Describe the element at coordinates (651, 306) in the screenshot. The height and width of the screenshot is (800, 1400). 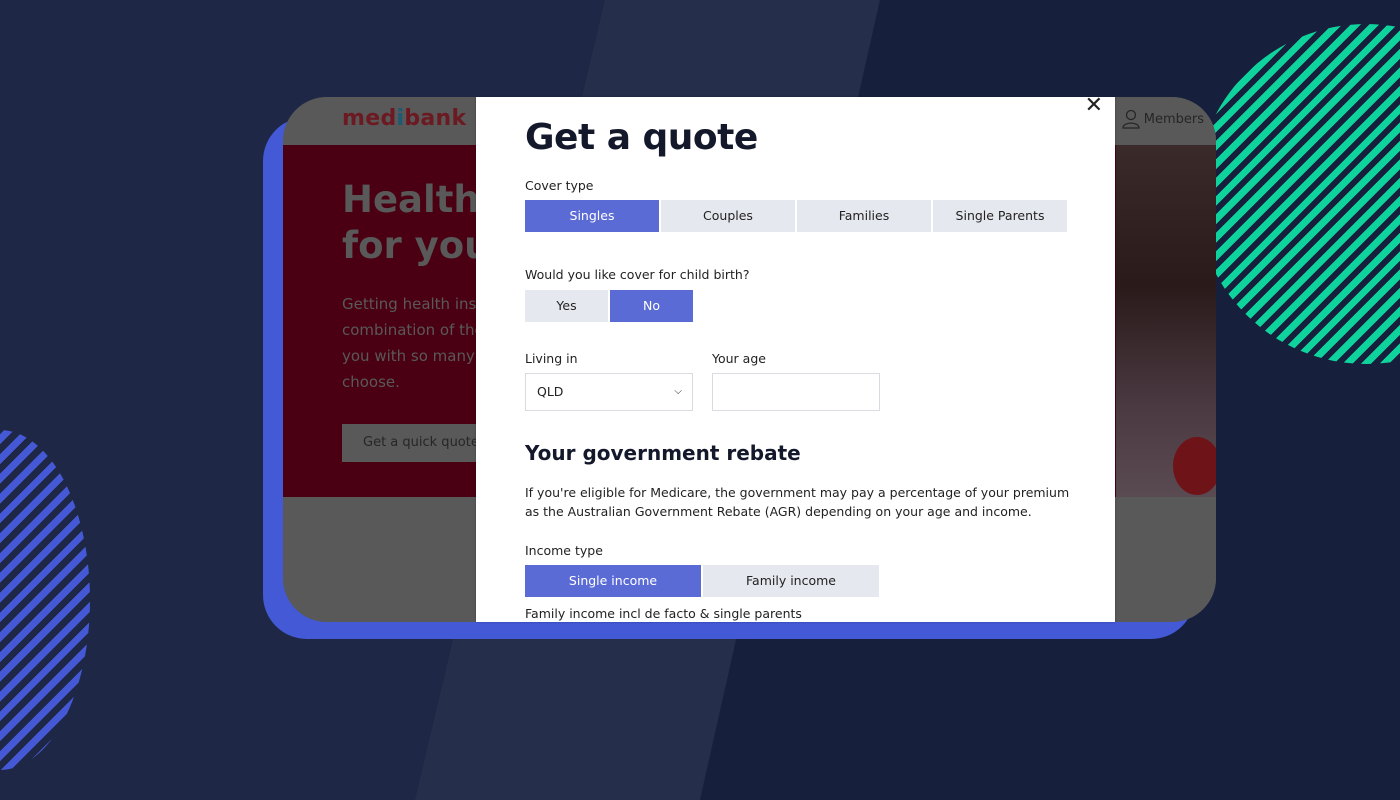
I see `child-birth-no: No` at that location.